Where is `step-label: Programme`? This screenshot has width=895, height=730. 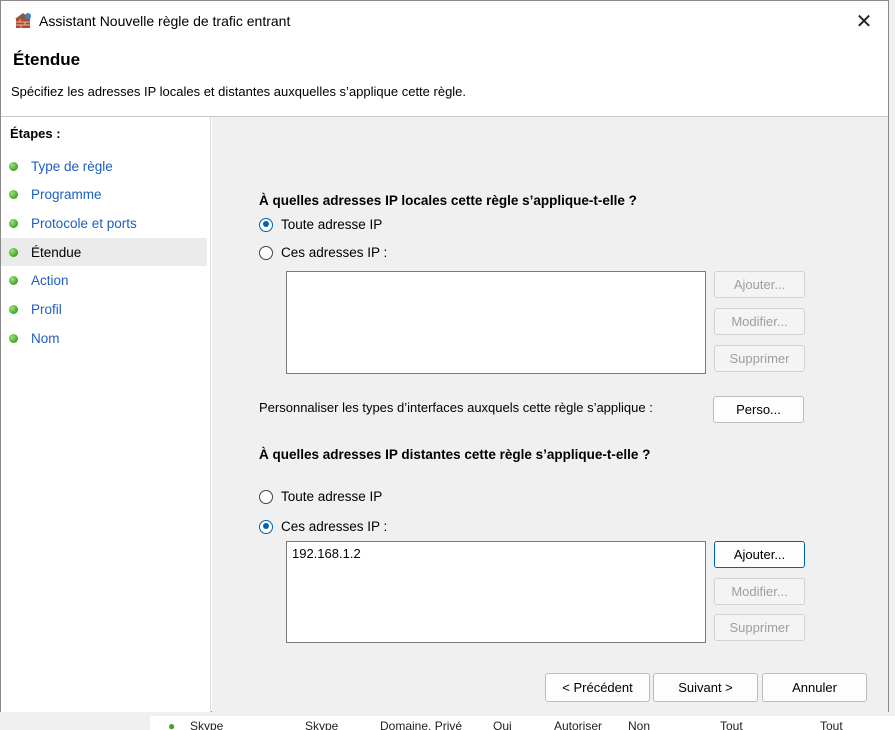 step-label: Programme is located at coordinates (66, 194).